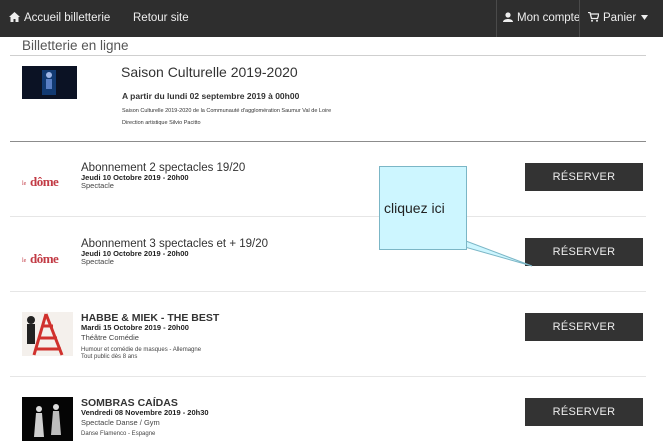  What do you see at coordinates (508, 17) in the screenshot?
I see `user-icon` at bounding box center [508, 17].